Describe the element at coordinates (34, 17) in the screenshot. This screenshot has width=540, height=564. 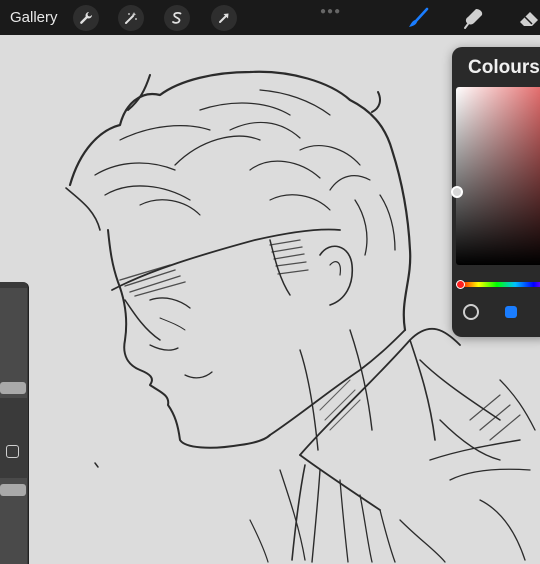
I see `gallery-button: Gallery` at that location.